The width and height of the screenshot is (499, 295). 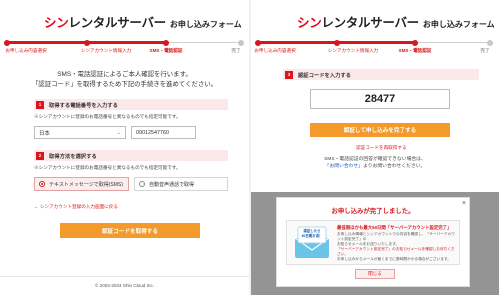 What do you see at coordinates (42, 184) in the screenshot?
I see `radio-selected-icon` at bounding box center [42, 184].